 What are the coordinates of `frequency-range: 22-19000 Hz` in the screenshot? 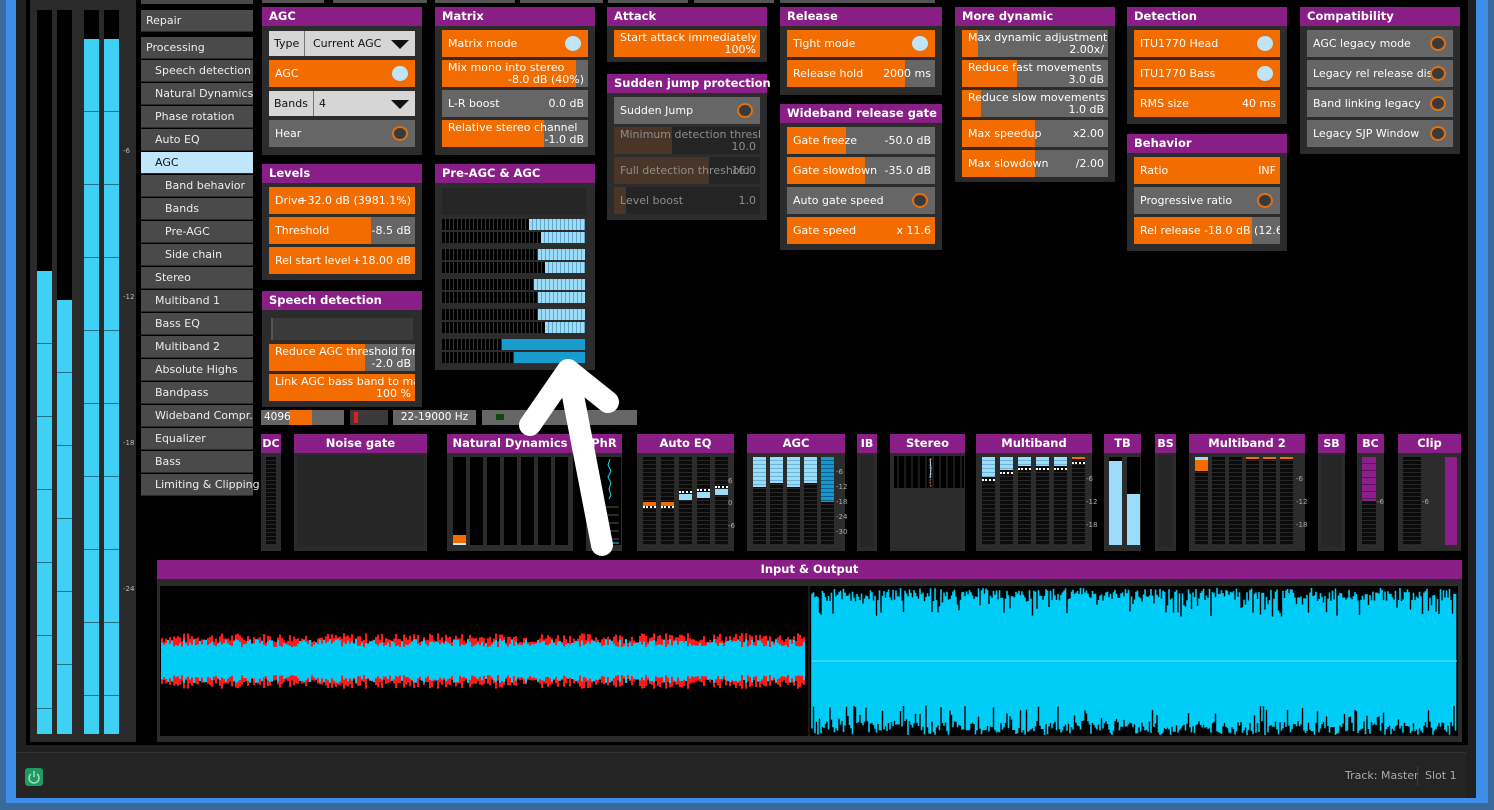 It's located at (434, 417).